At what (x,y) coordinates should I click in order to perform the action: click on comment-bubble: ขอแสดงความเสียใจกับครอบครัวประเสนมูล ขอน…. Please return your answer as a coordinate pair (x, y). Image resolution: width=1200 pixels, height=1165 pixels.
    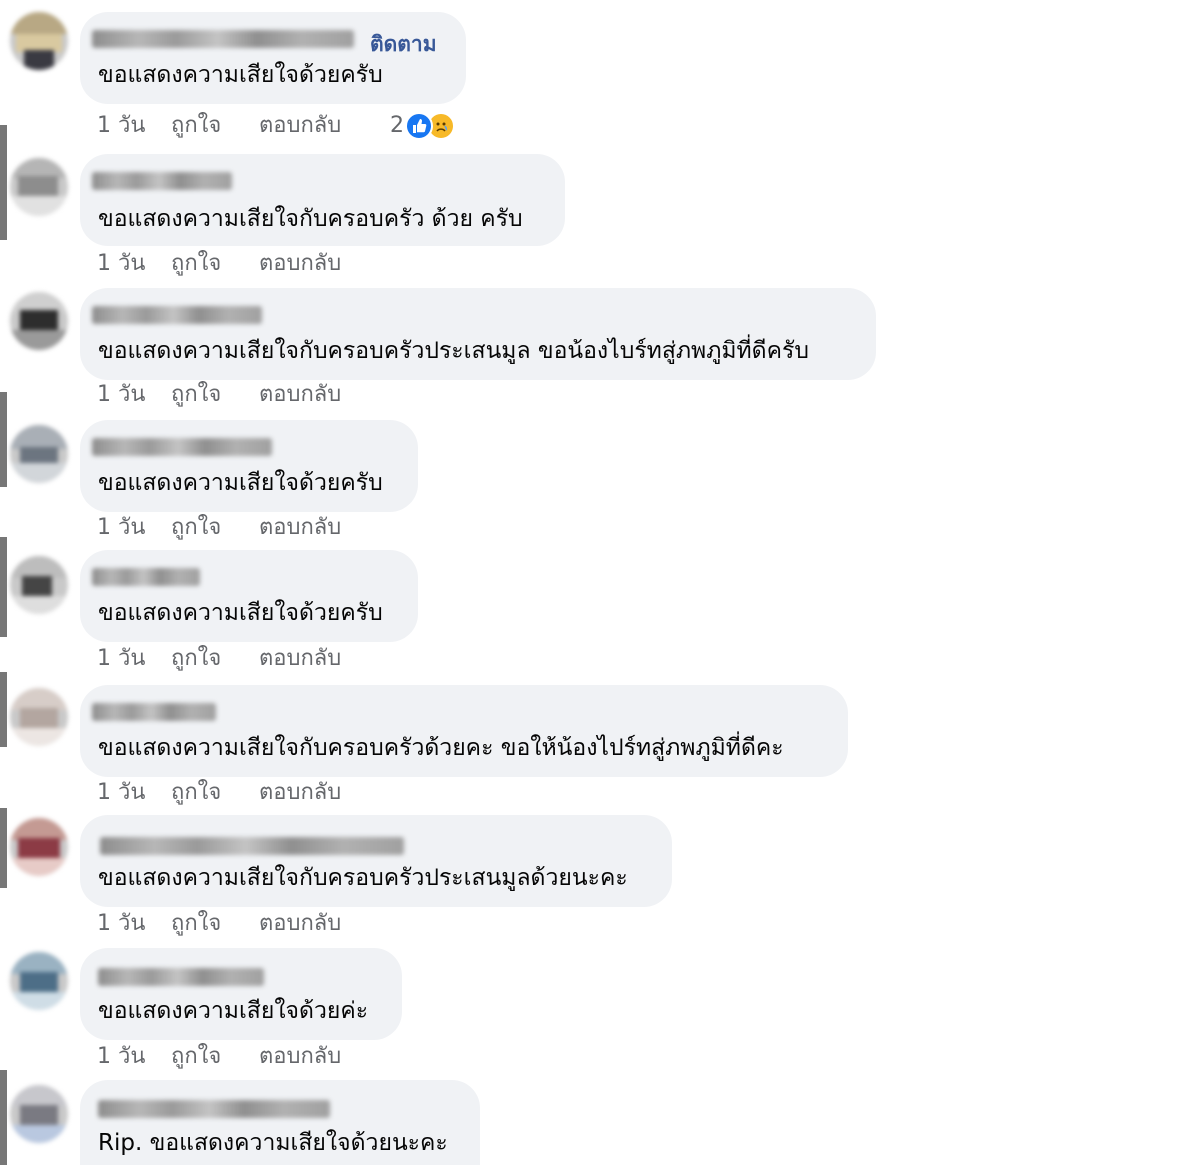
    Looking at the image, I should click on (478, 334).